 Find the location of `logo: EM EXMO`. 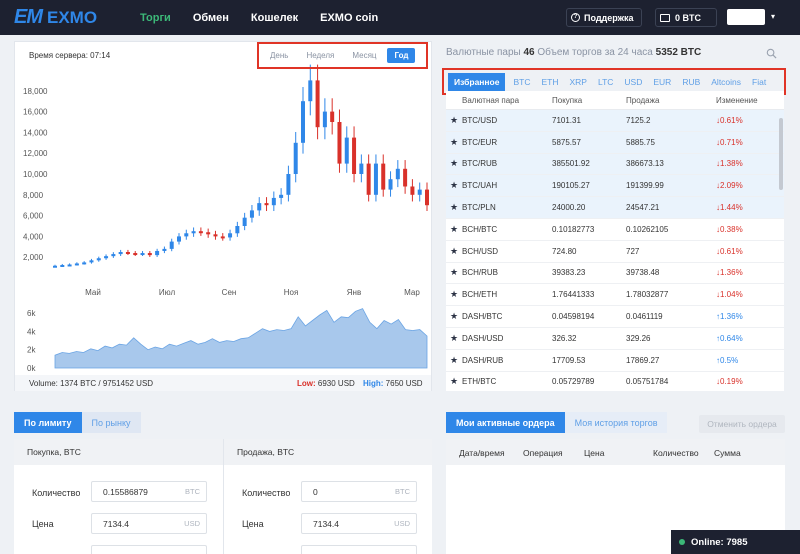

logo: EM EXMO is located at coordinates (70, 17).